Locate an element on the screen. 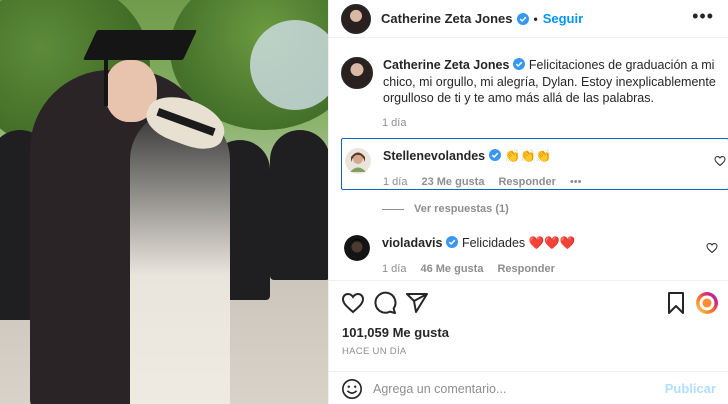 The image size is (728, 404). caption-time: 1 día is located at coordinates (394, 123).